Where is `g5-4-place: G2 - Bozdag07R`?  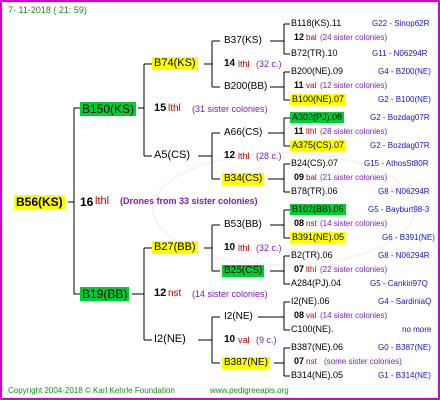
g5-4-place: G2 - Bozdag07R is located at coordinates (400, 117).